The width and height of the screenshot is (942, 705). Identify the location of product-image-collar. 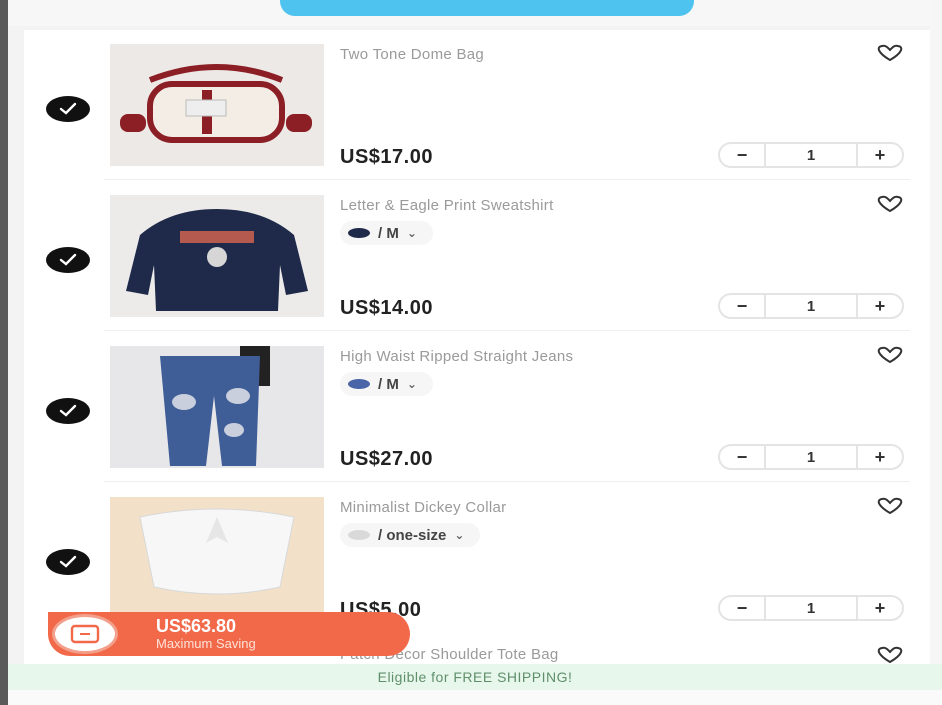
(217, 558).